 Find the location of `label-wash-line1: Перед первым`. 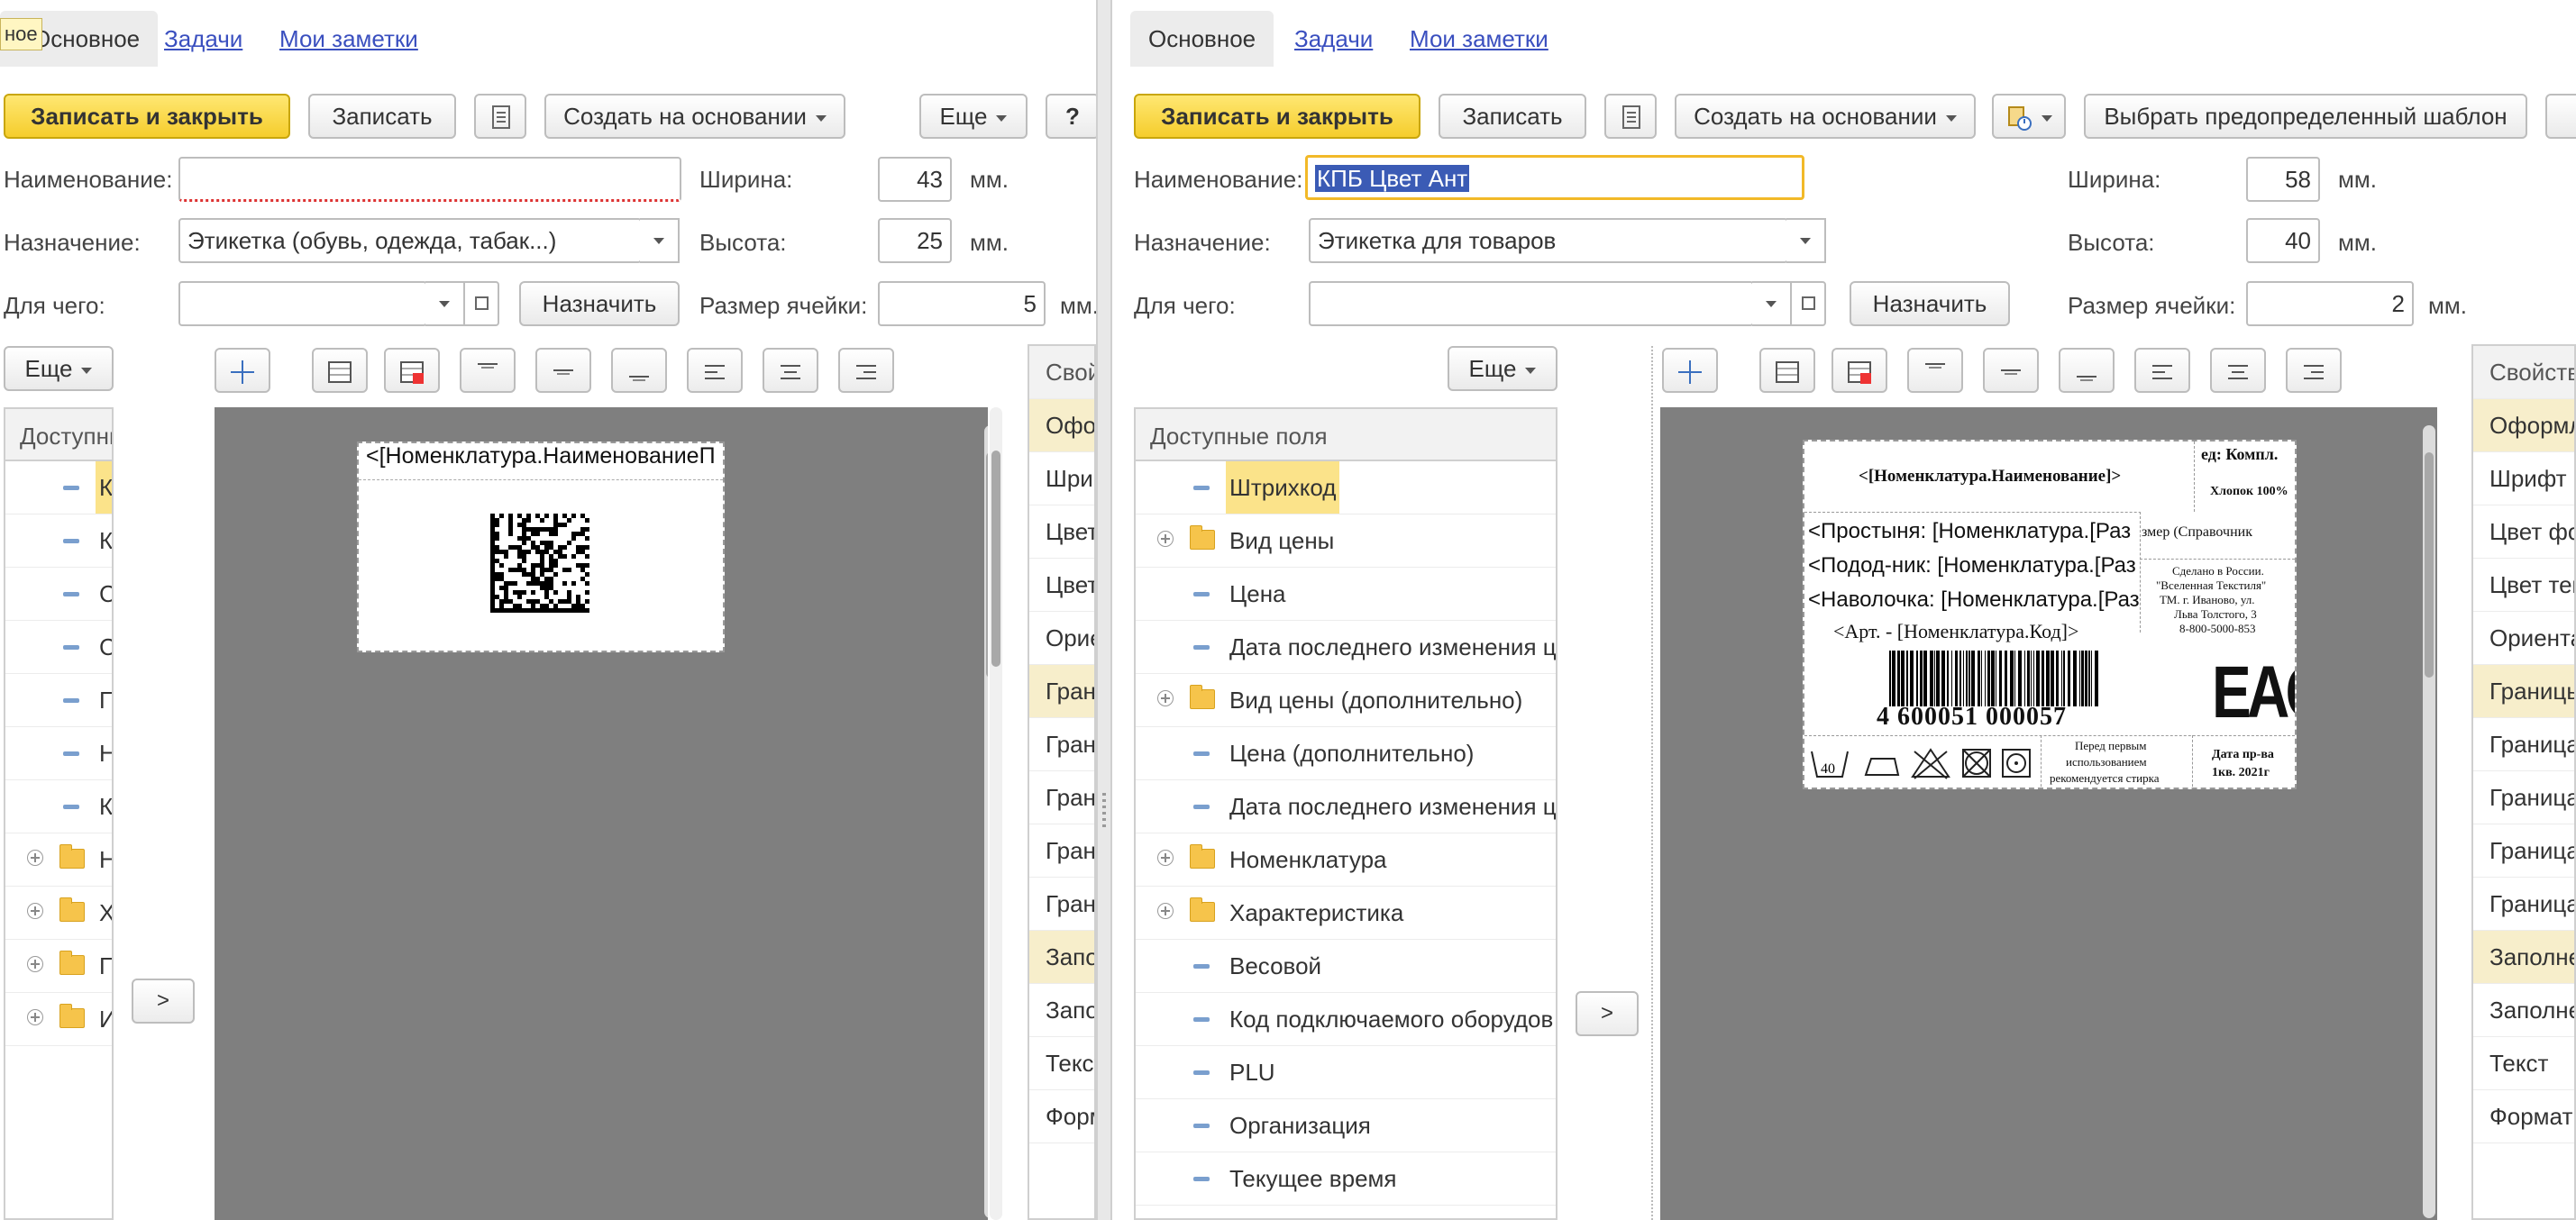

label-wash-line1: Перед первым is located at coordinates (2110, 746).